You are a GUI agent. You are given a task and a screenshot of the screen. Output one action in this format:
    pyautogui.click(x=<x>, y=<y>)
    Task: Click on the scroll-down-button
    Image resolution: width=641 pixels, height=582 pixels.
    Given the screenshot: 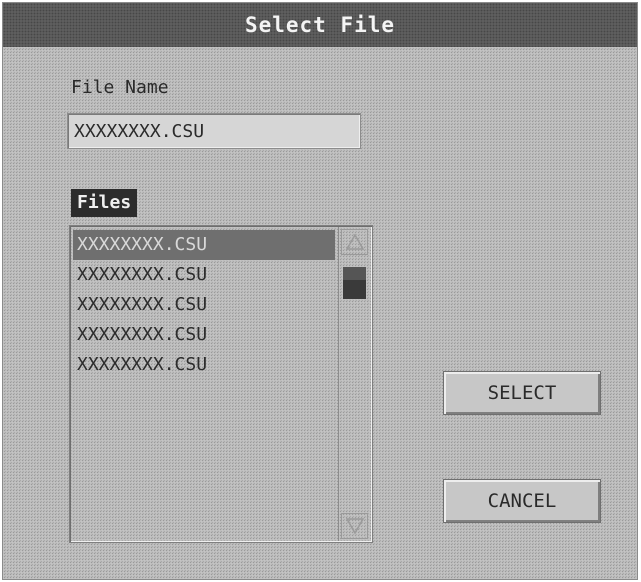 What is the action you would take?
    pyautogui.click(x=354, y=526)
    